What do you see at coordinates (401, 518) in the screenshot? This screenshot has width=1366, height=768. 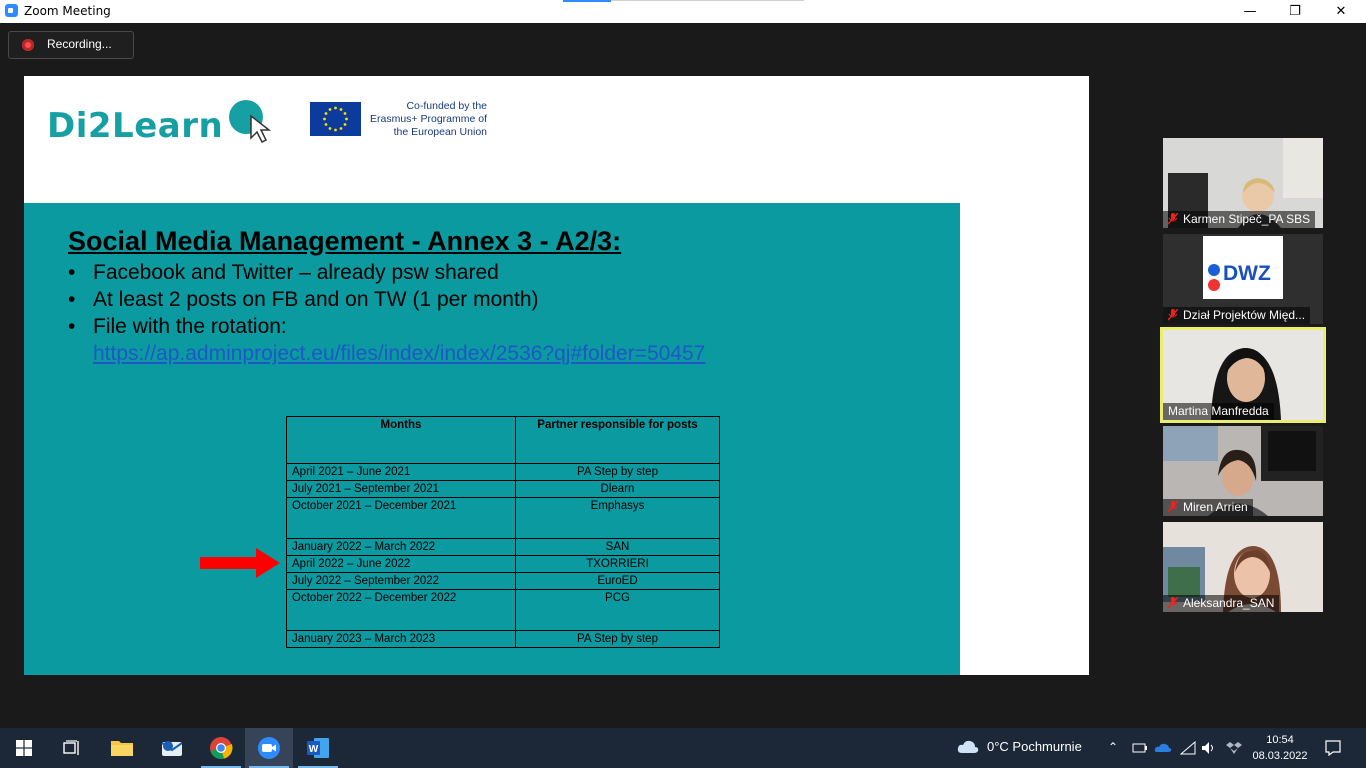 I see `month-cell: October 2021 – December 2021` at bounding box center [401, 518].